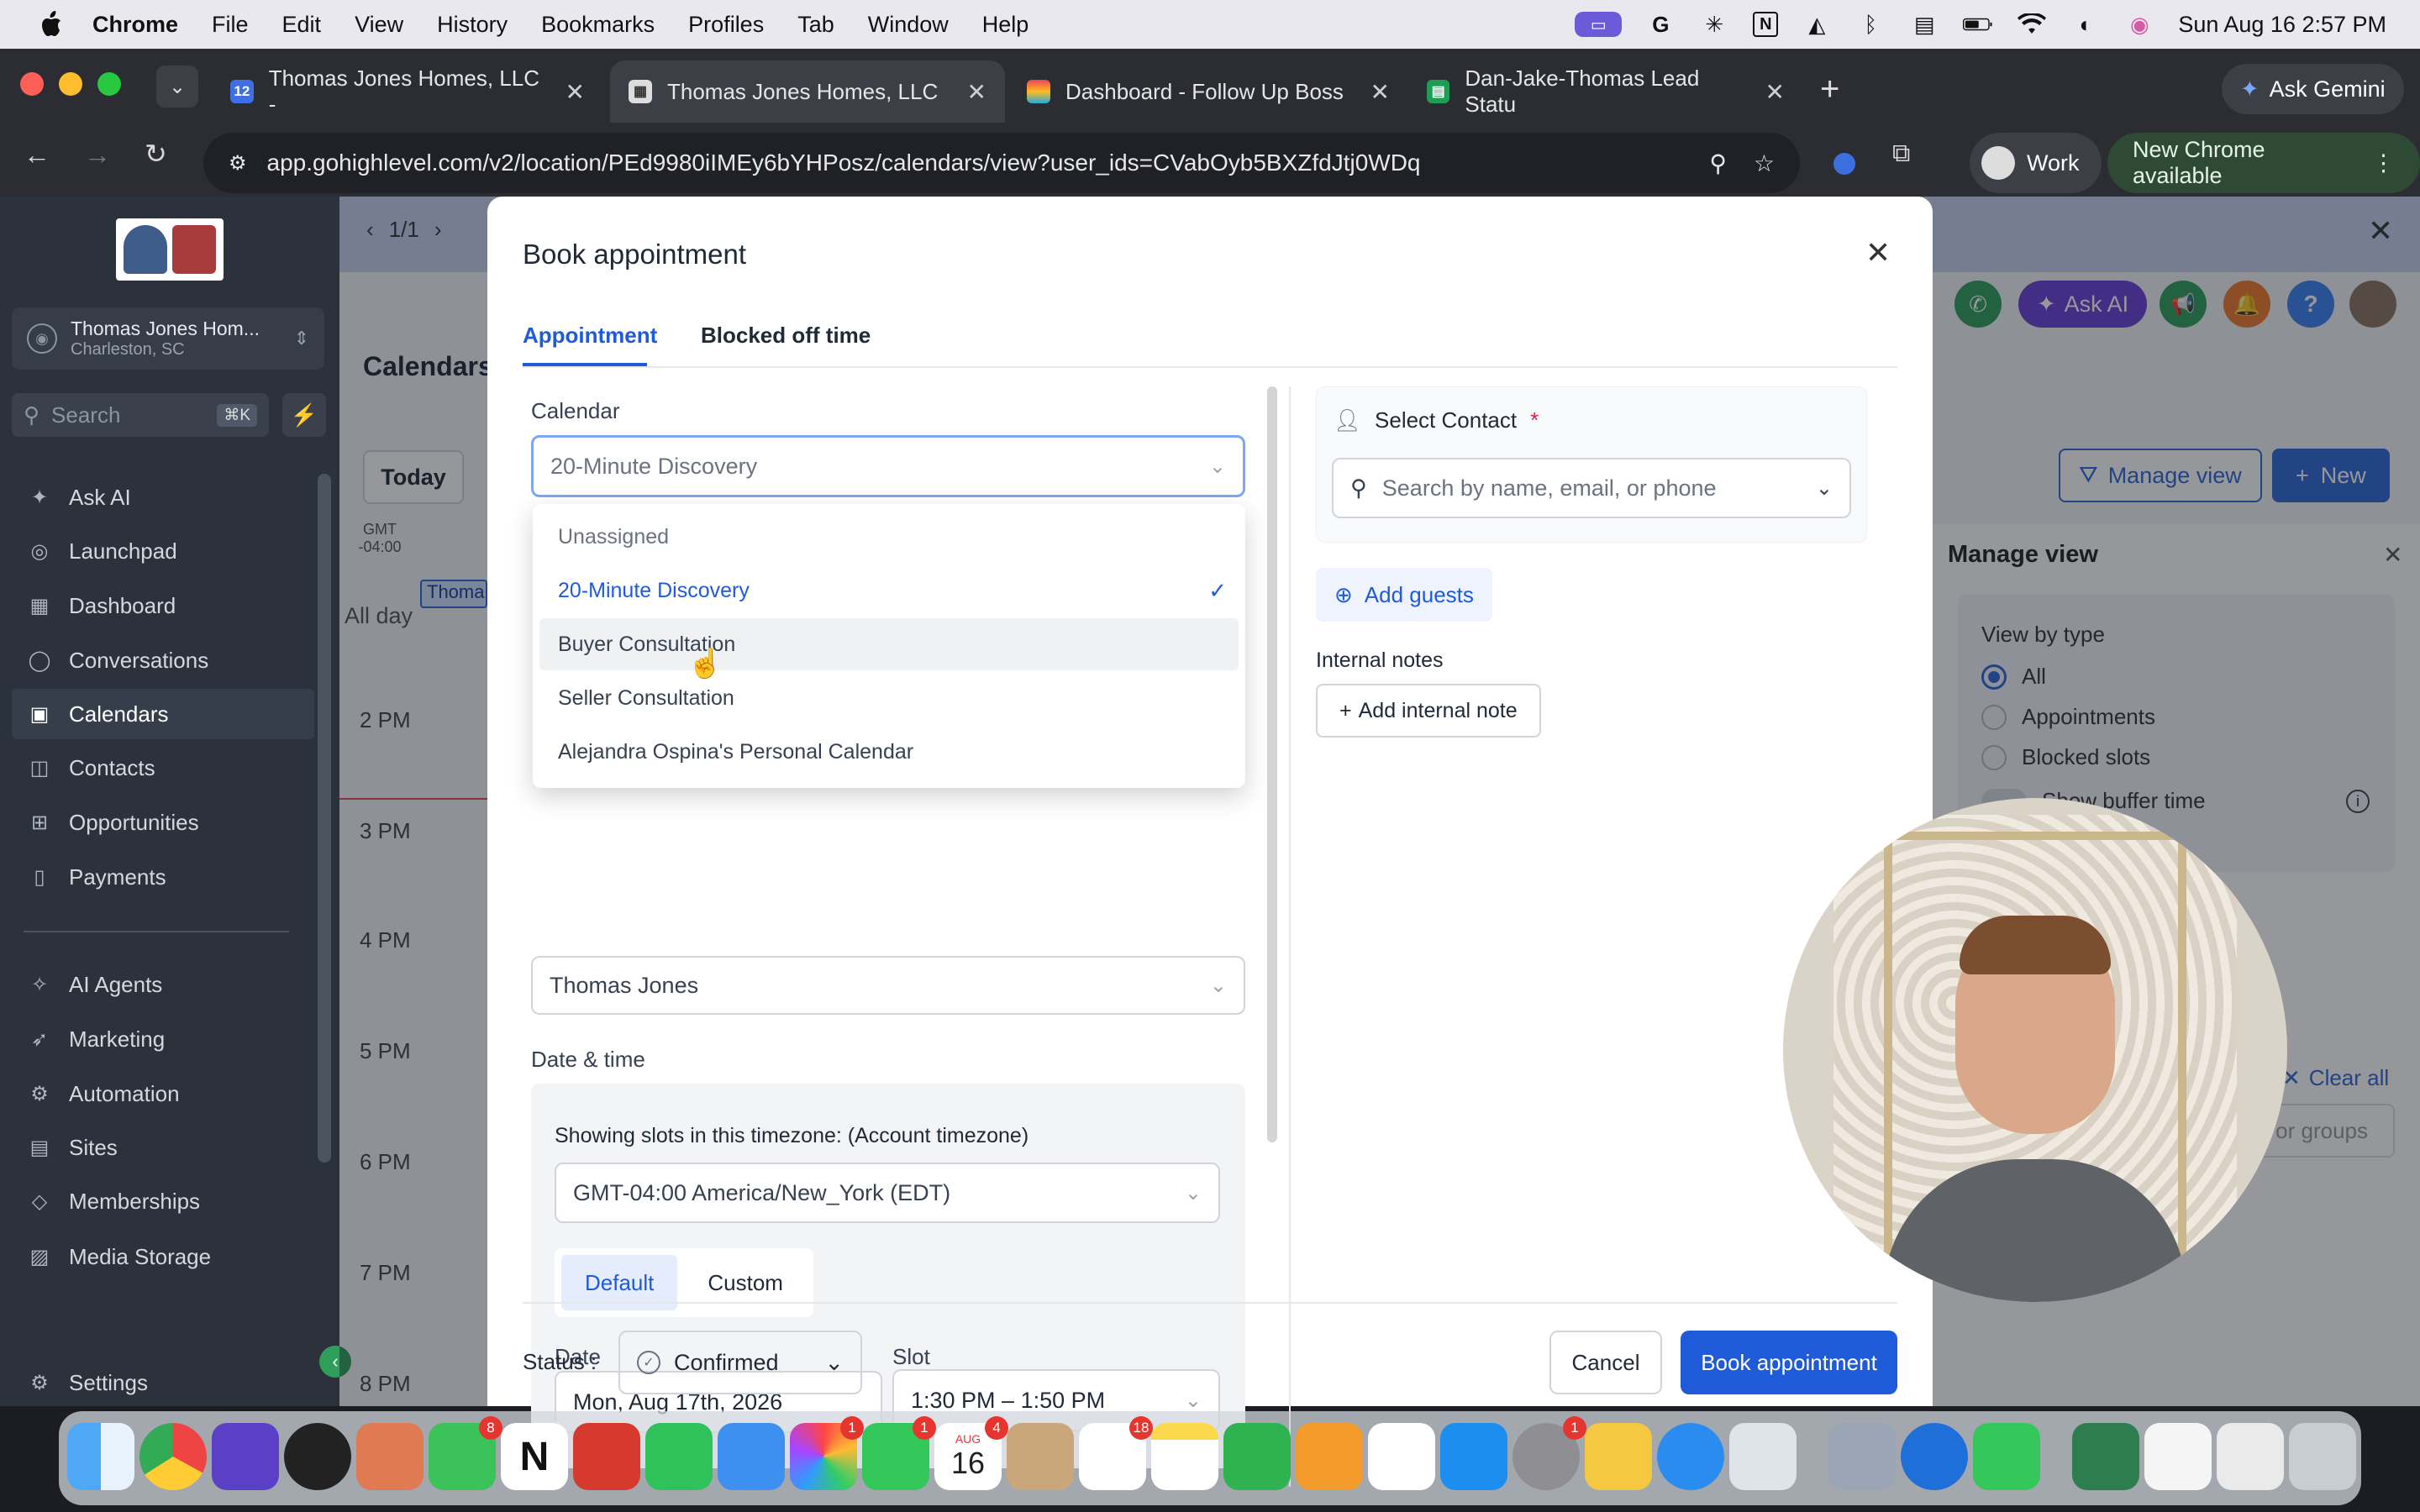 The height and width of the screenshot is (1512, 2420). I want to click on book-appointment-button: Book appointment, so click(1789, 1362).